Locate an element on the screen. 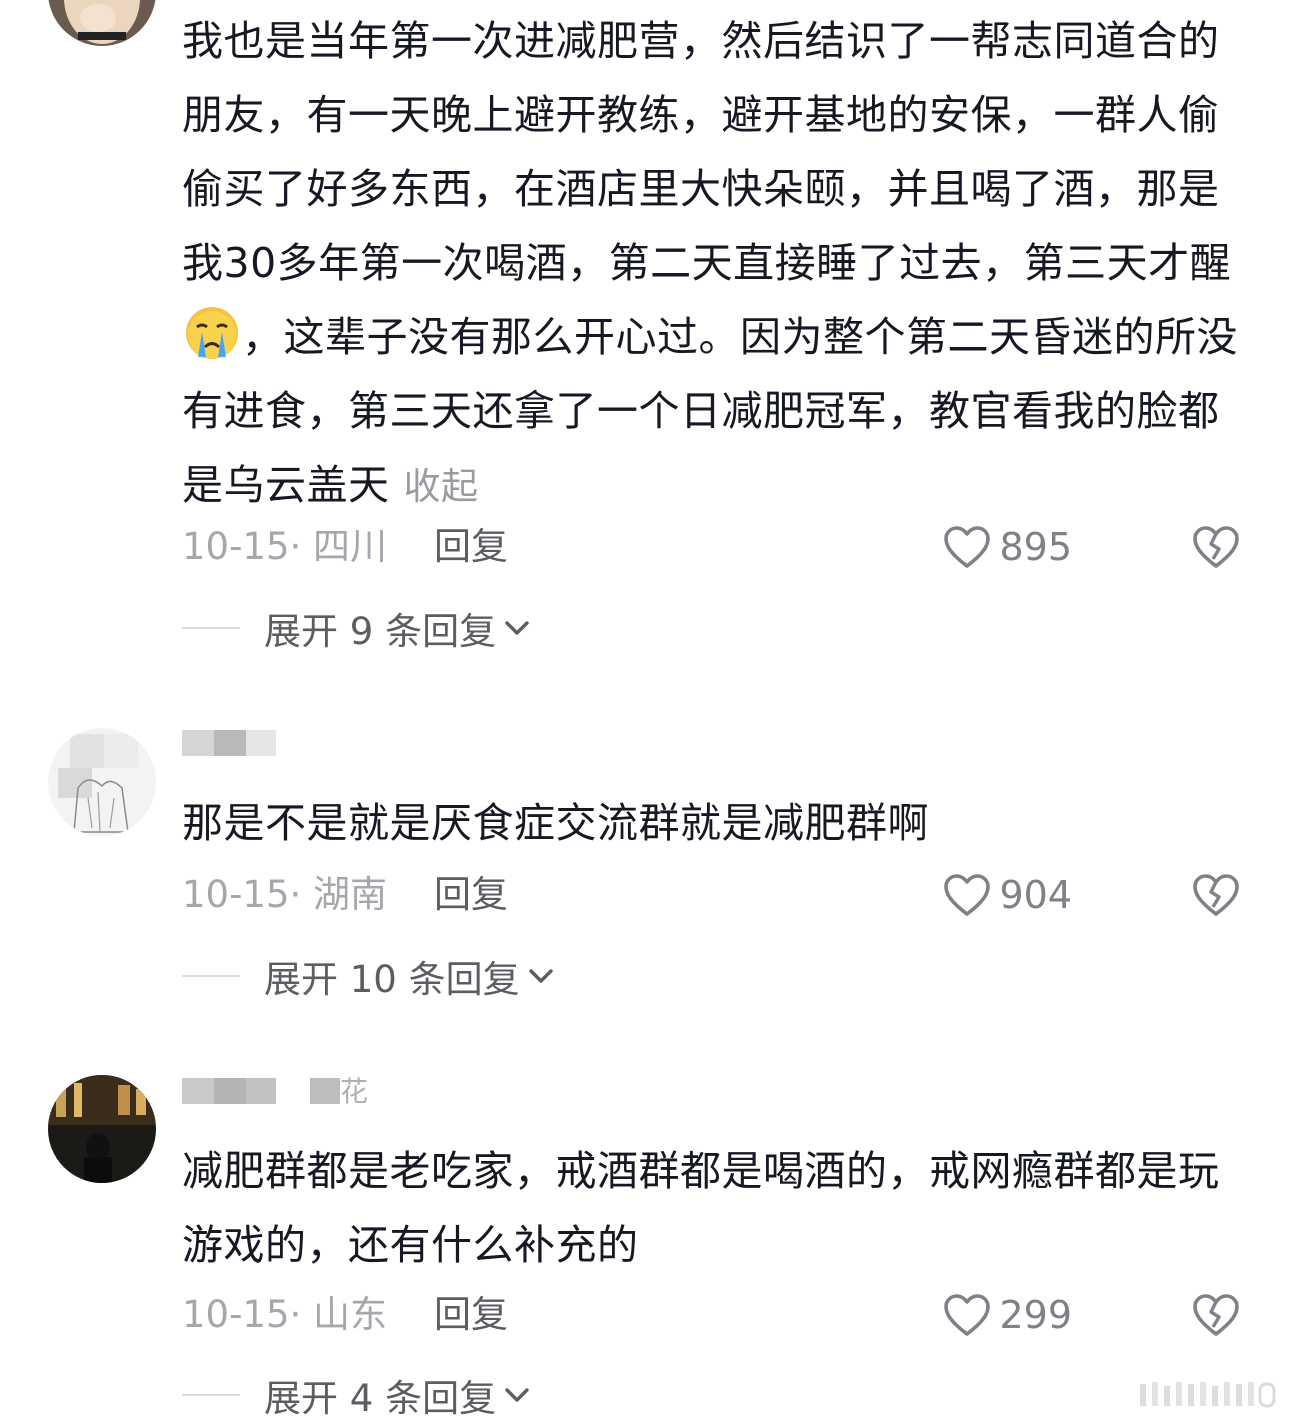  expand-replies-label: 展开 4 条回复 is located at coordinates (380, 1398).